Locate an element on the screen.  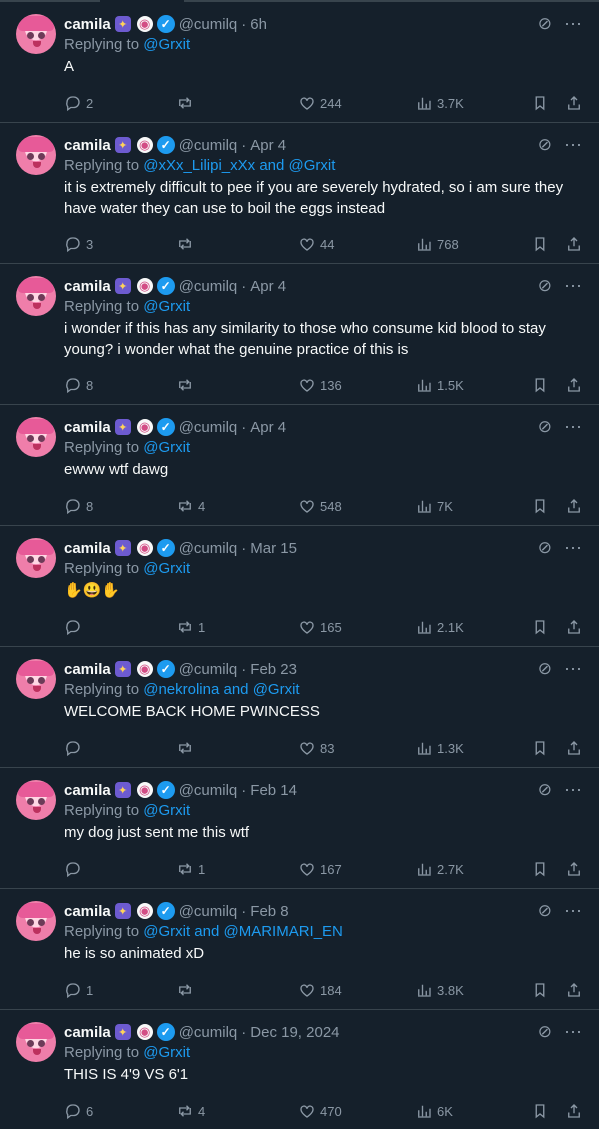
mention-link: @xXx_Lilipi_xXx is located at coordinates (199, 165).